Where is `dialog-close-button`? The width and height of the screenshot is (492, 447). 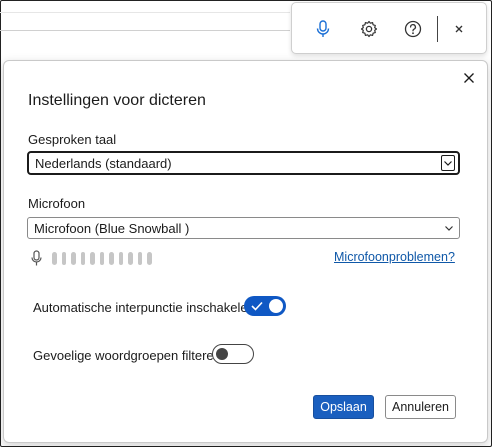
dialog-close-button is located at coordinates (469, 78).